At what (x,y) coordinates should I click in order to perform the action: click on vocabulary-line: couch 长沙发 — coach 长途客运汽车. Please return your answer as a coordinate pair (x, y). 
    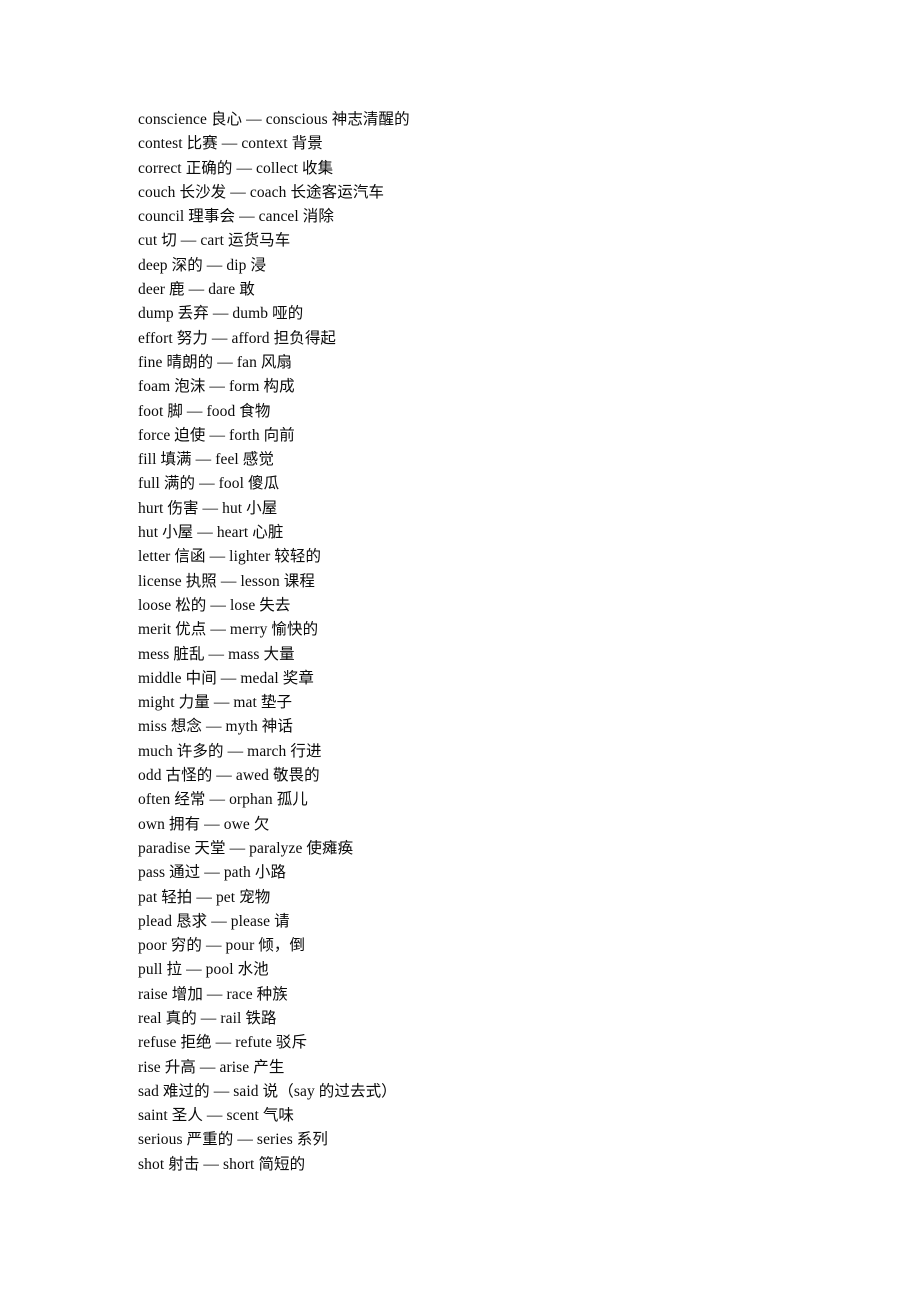
    Looking at the image, I should click on (261, 192).